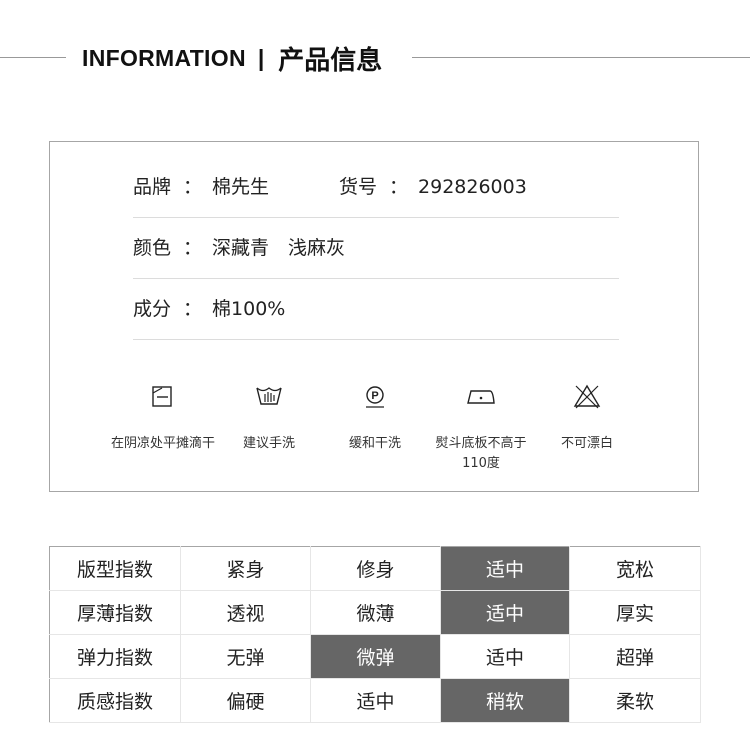 This screenshot has width=750, height=754. I want to click on item-no-value: 292826003, so click(472, 187).